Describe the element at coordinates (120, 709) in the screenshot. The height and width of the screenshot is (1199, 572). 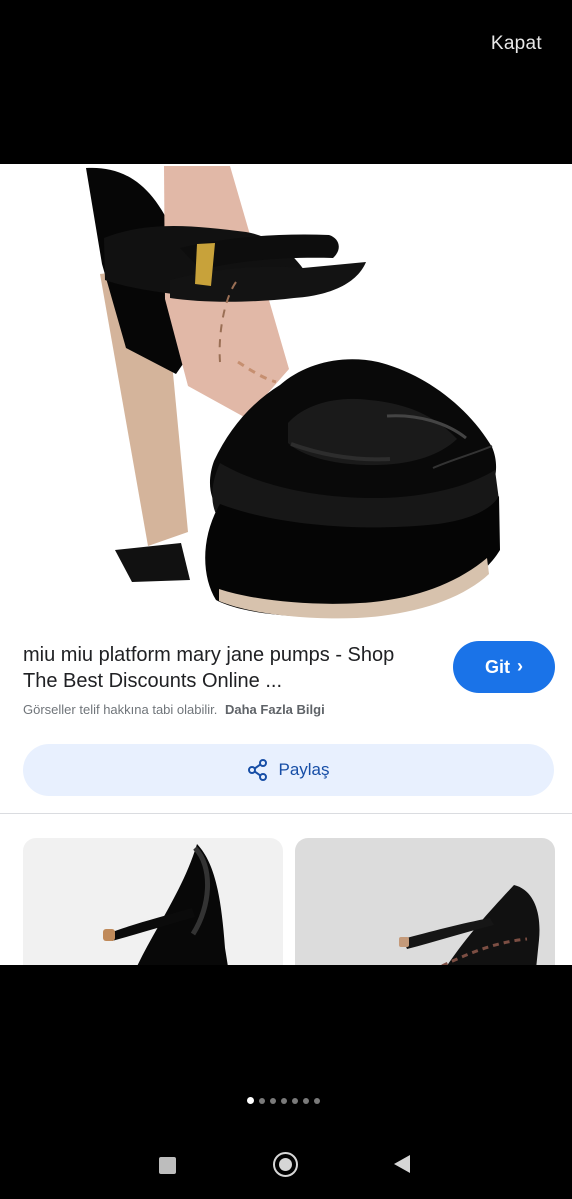
I see `copyright-text: Görseller telif hakkına tabi olabilir.` at that location.